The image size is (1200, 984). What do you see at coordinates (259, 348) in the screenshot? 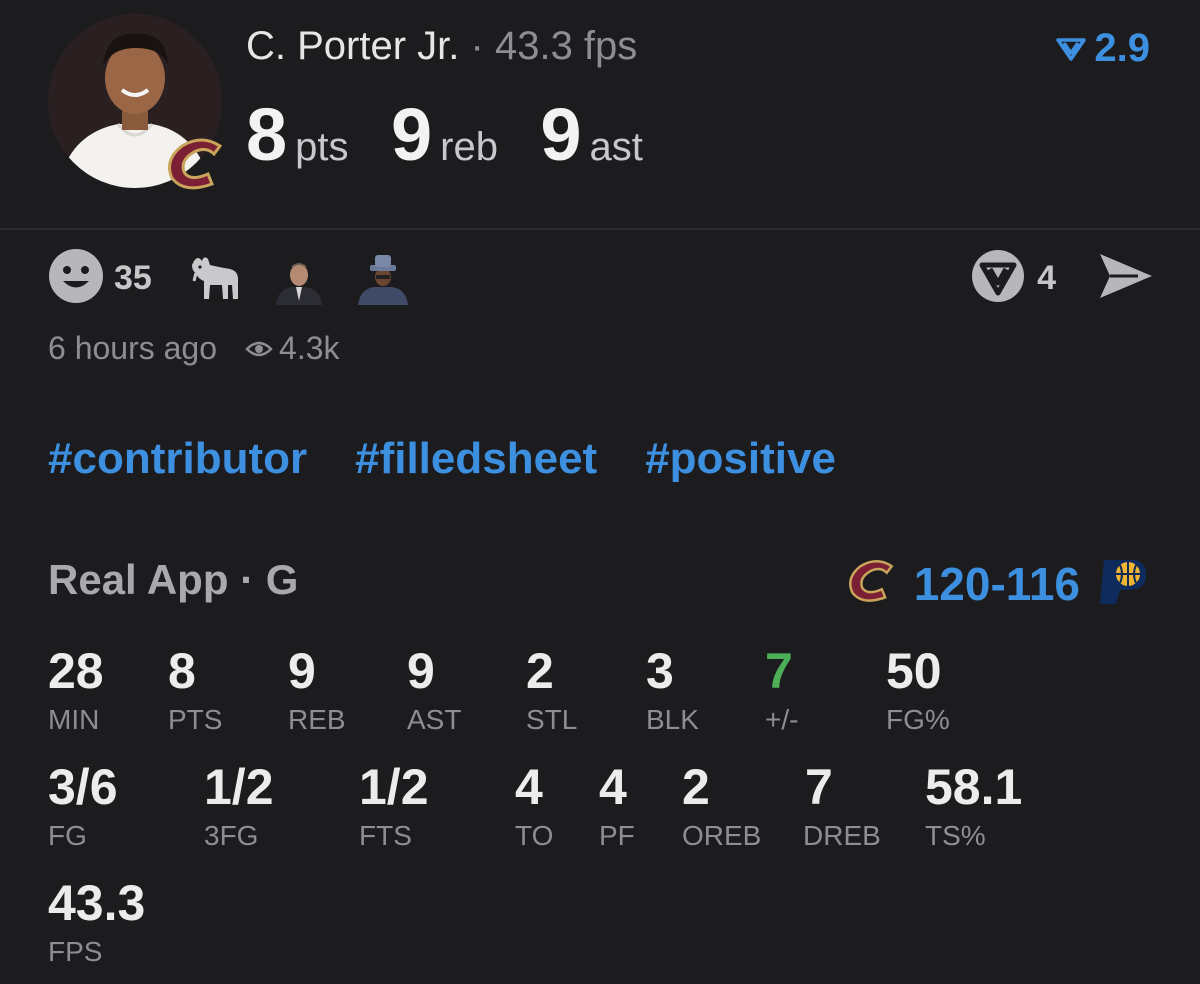
I see `eye-icon` at bounding box center [259, 348].